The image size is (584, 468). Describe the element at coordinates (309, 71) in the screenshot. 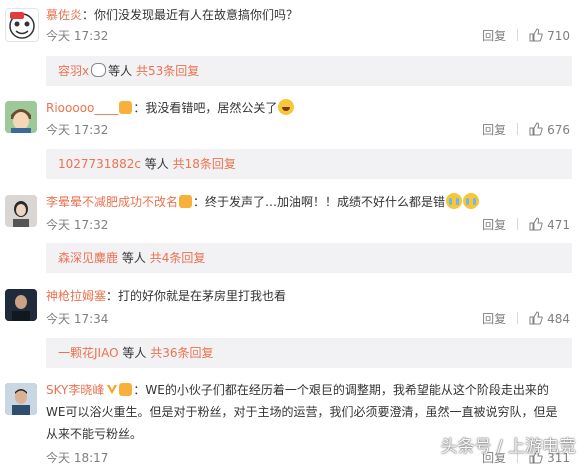

I see `reply-summary: 容羽x 等人 共53条回复` at that location.